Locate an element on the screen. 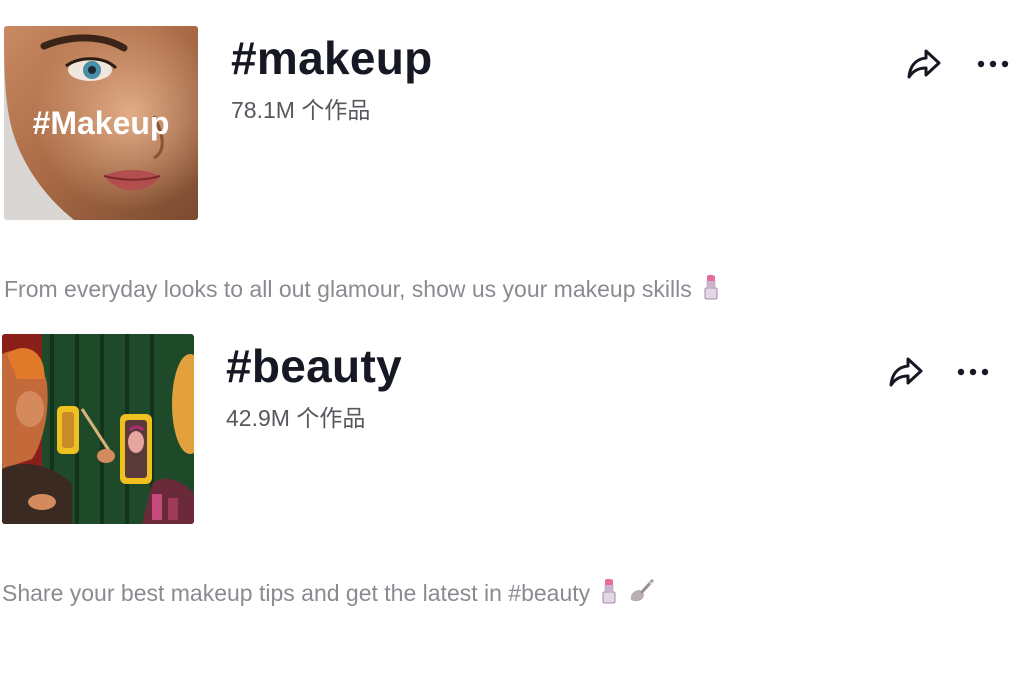  hashtag-thumbnail-makeup: #Makeup is located at coordinates (101, 123).